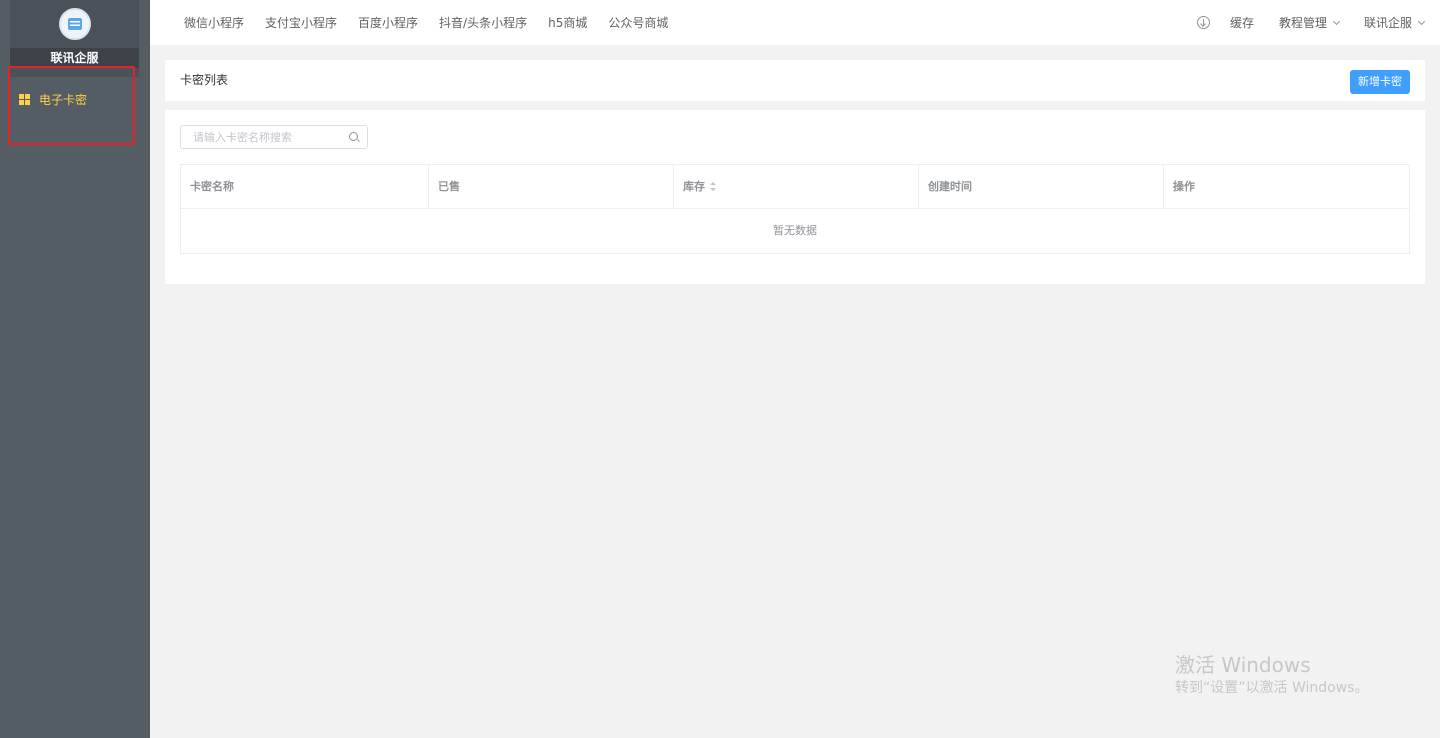 The image size is (1440, 738). Describe the element at coordinates (483, 22) in the screenshot. I see `nav-douyin-miniprogram: 抖音/头条小程序` at that location.